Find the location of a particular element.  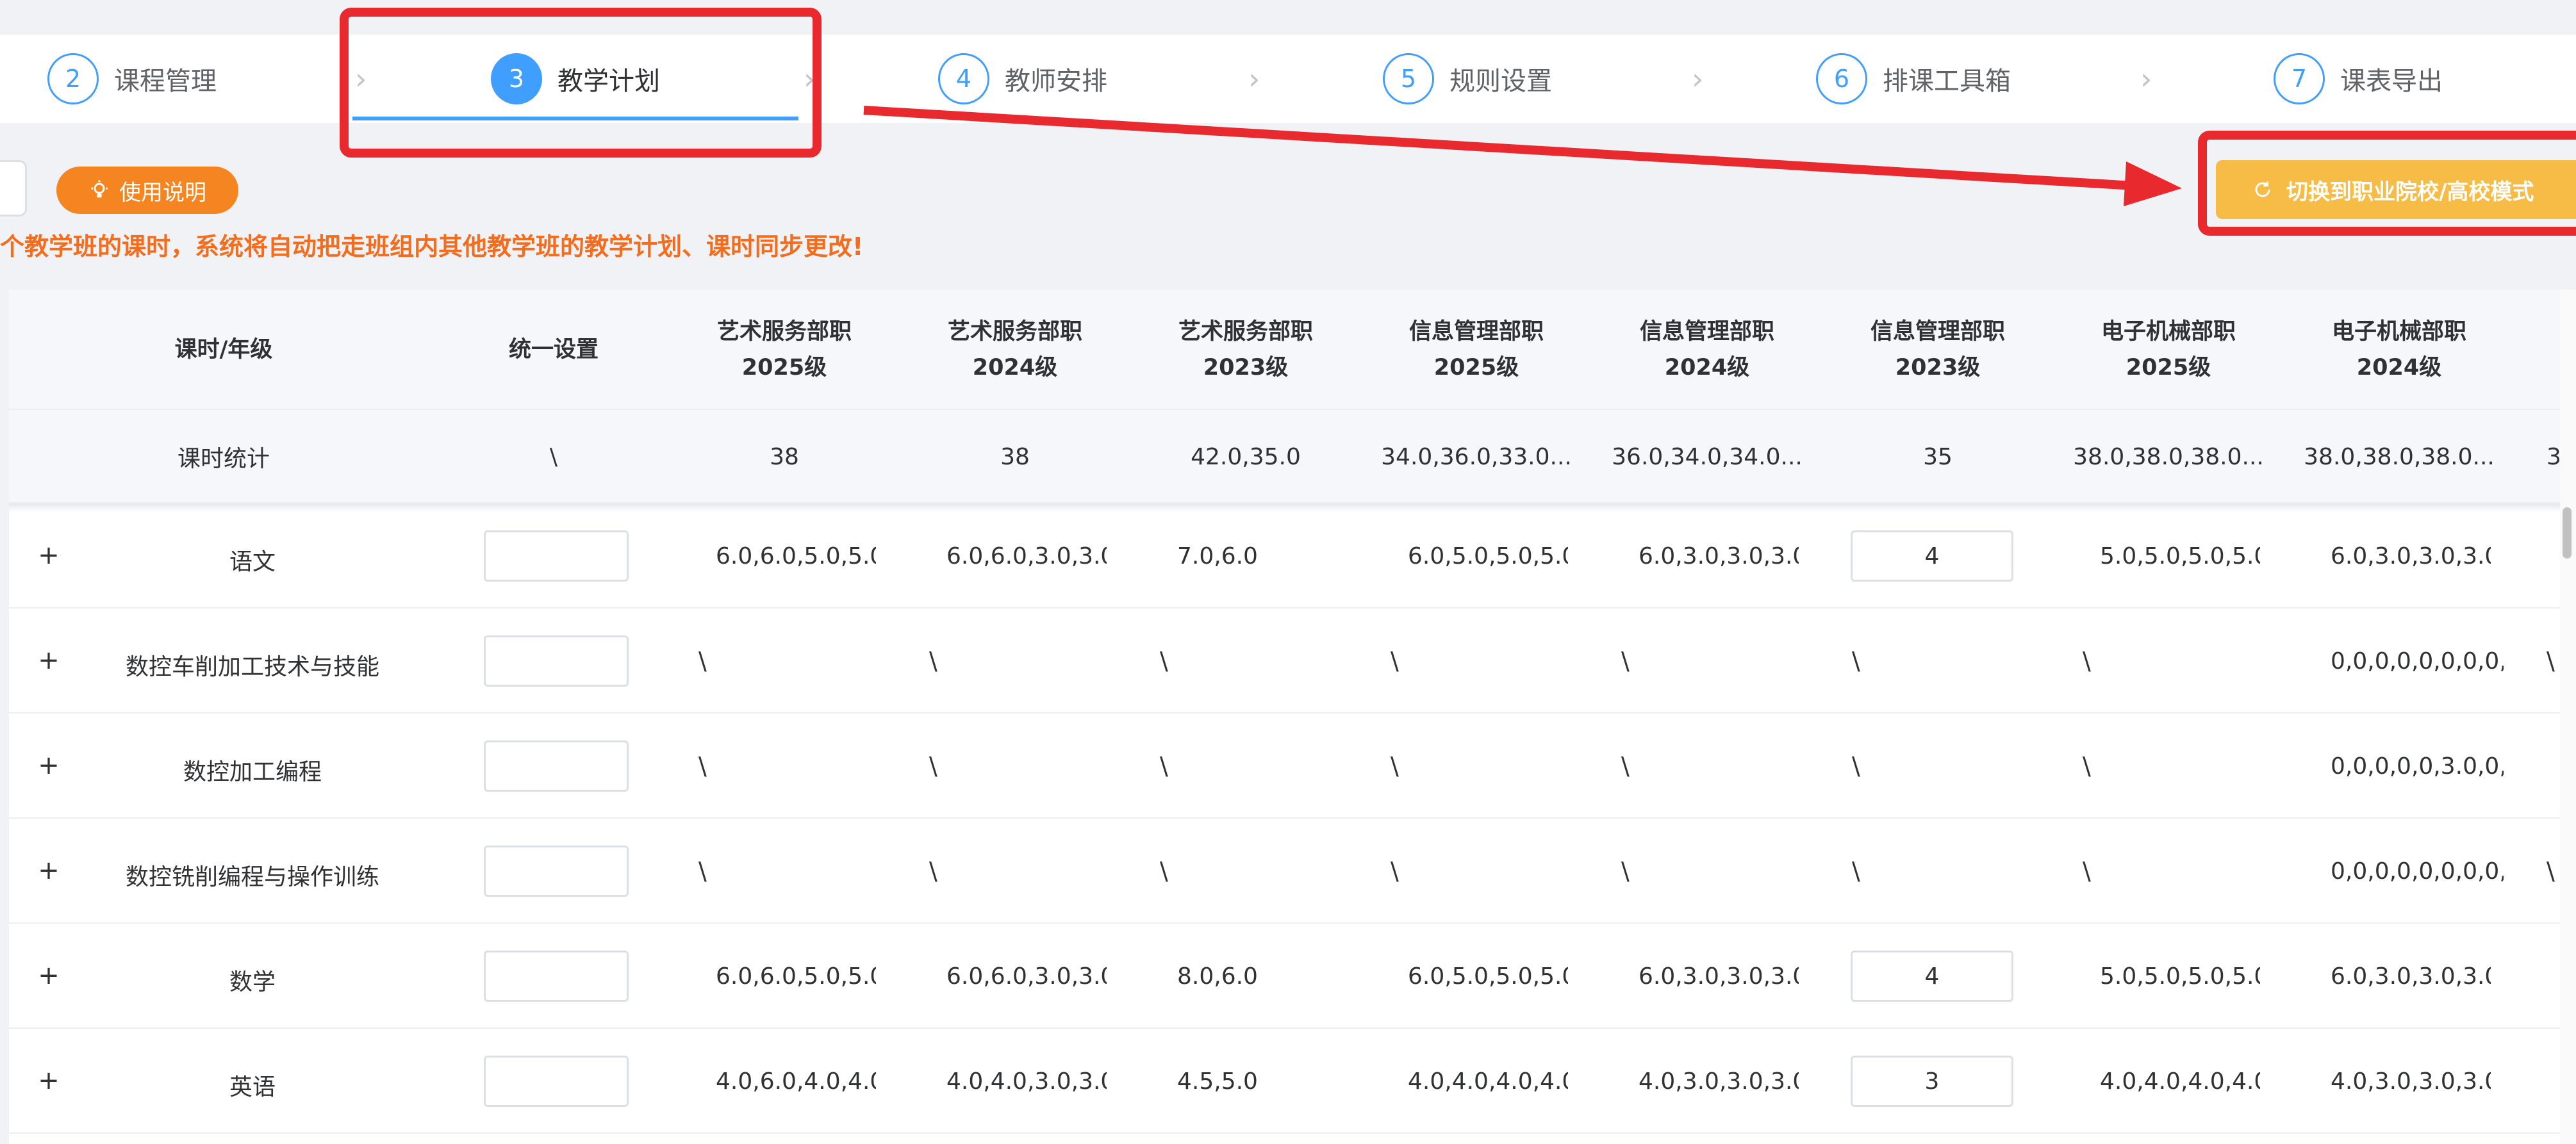

subject-name: 数控加工编程 is located at coordinates (252, 772).